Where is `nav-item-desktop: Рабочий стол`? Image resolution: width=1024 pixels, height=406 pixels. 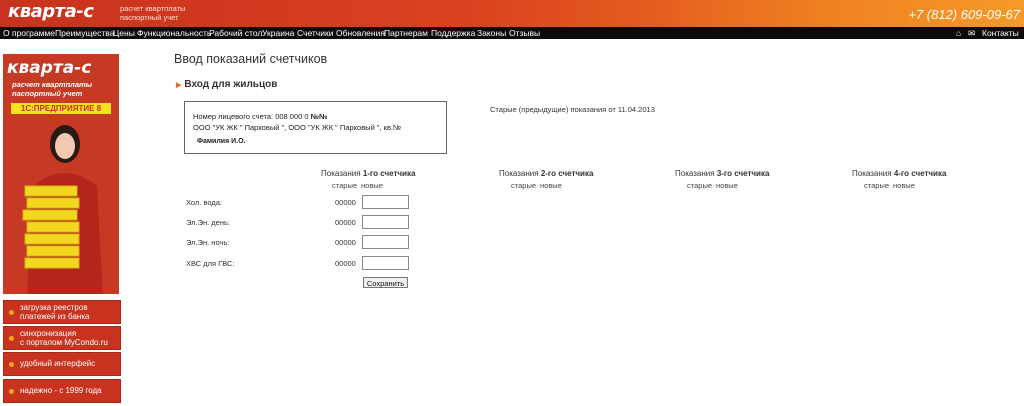 nav-item-desktop: Рабочий стол is located at coordinates (235, 33).